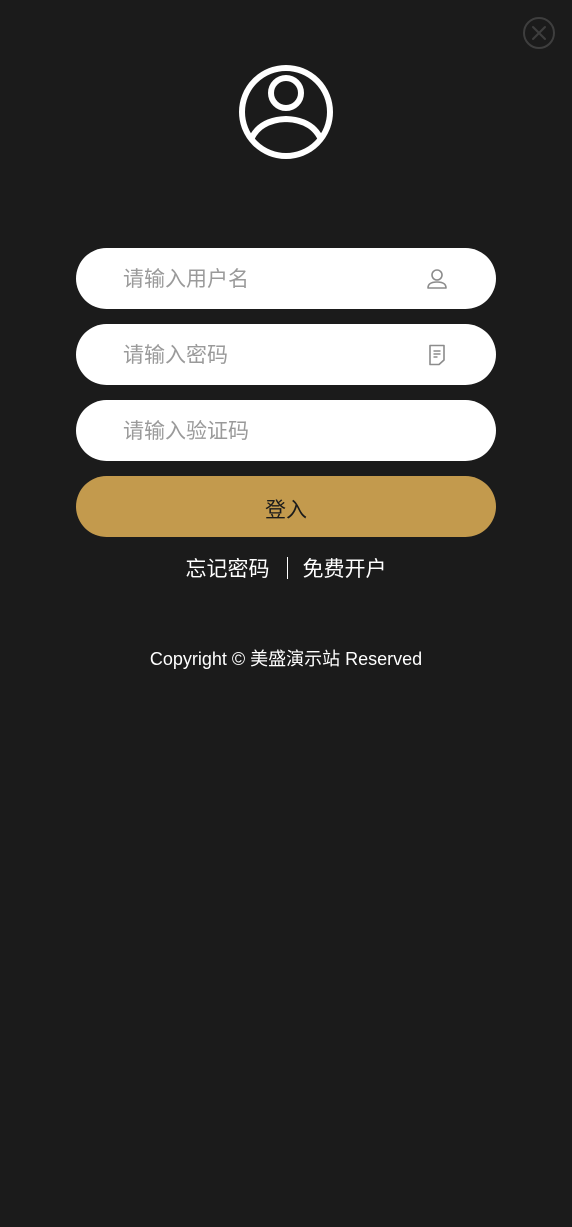 This screenshot has width=572, height=1227. I want to click on register-link: 免费开户, so click(345, 568).